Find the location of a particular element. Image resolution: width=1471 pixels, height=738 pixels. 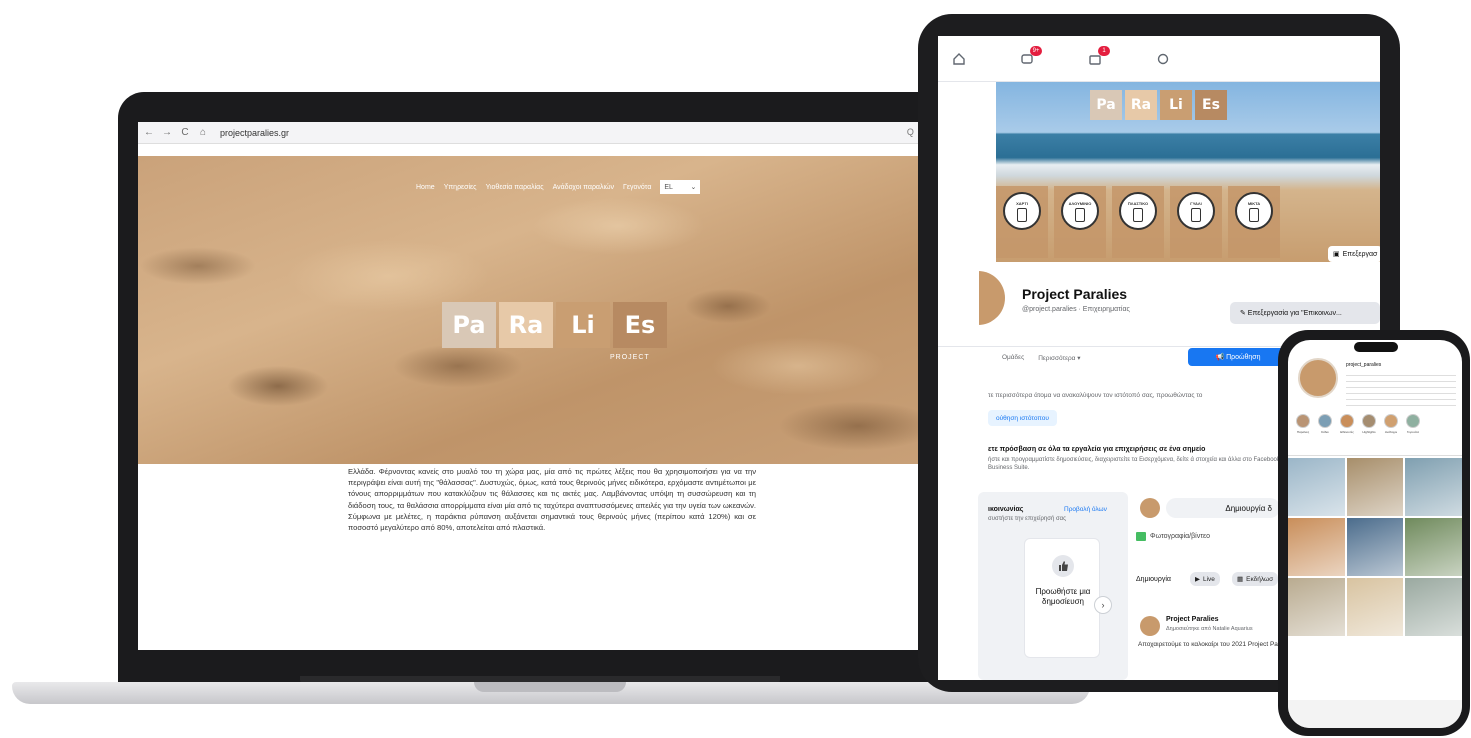

inbox-badge: 1 is located at coordinates (1104, 50).